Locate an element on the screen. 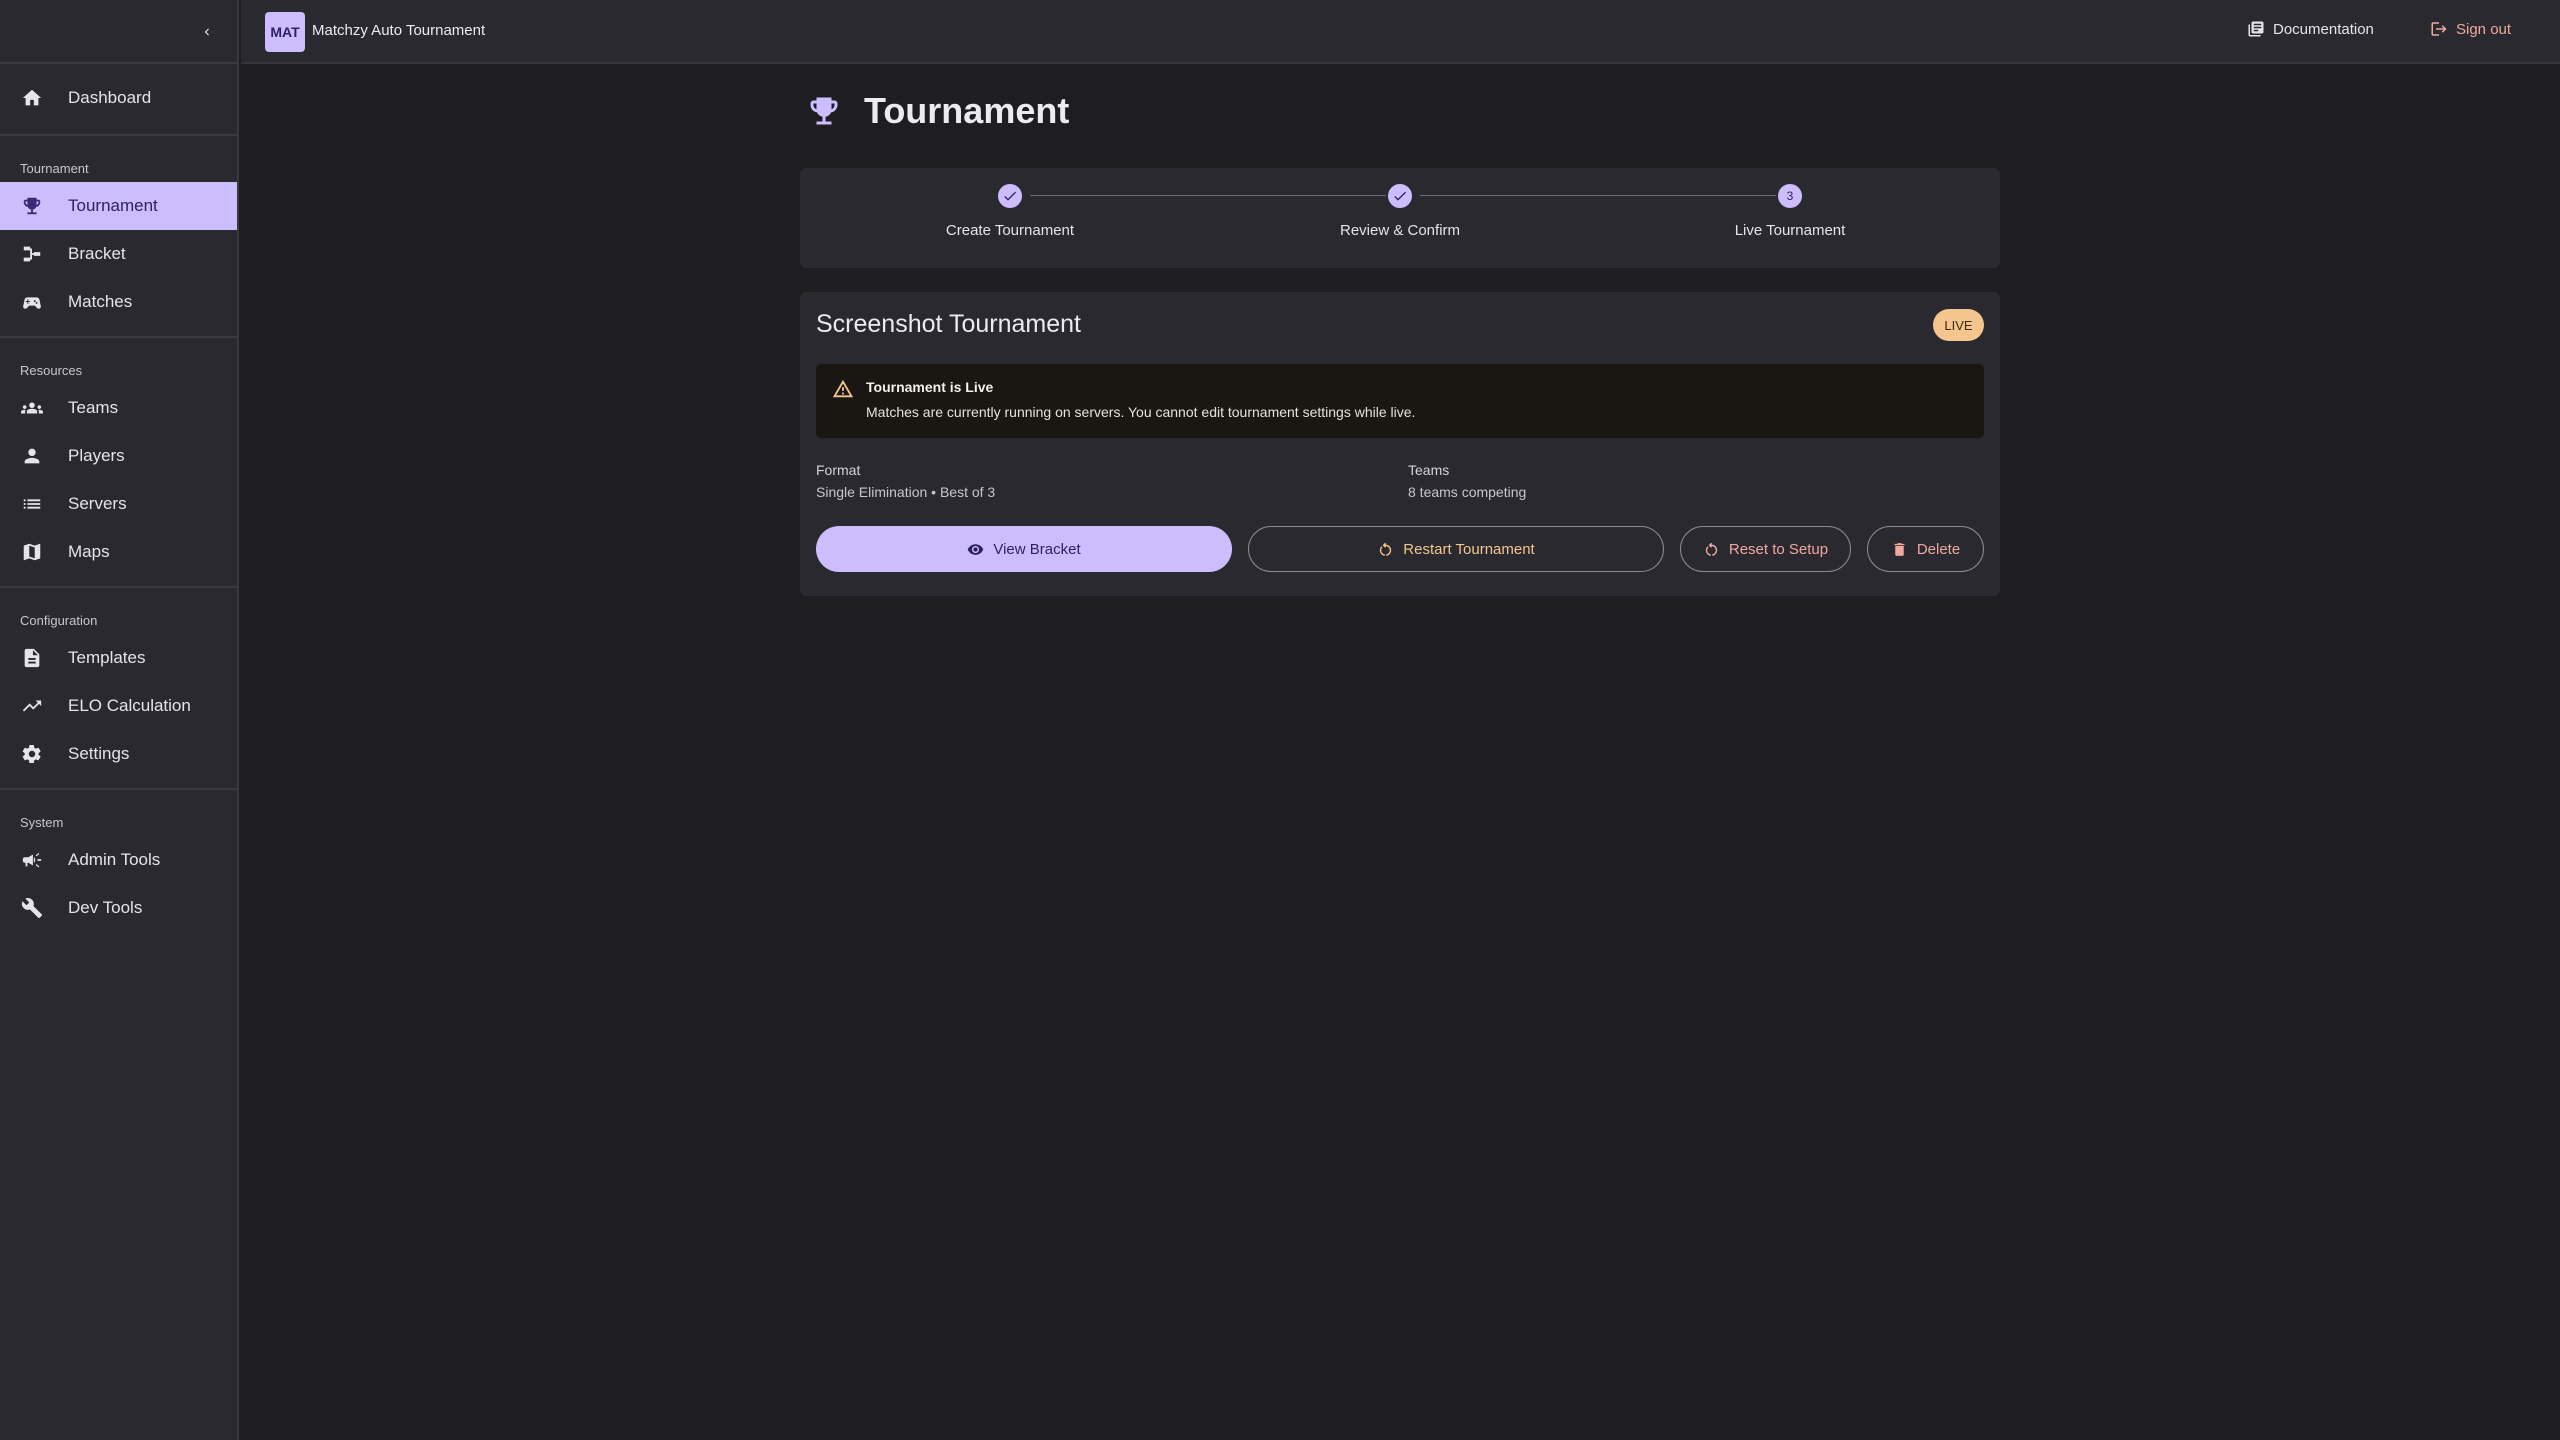 The height and width of the screenshot is (1440, 2560). sidebar-item-label: Dev Tools is located at coordinates (105, 907).